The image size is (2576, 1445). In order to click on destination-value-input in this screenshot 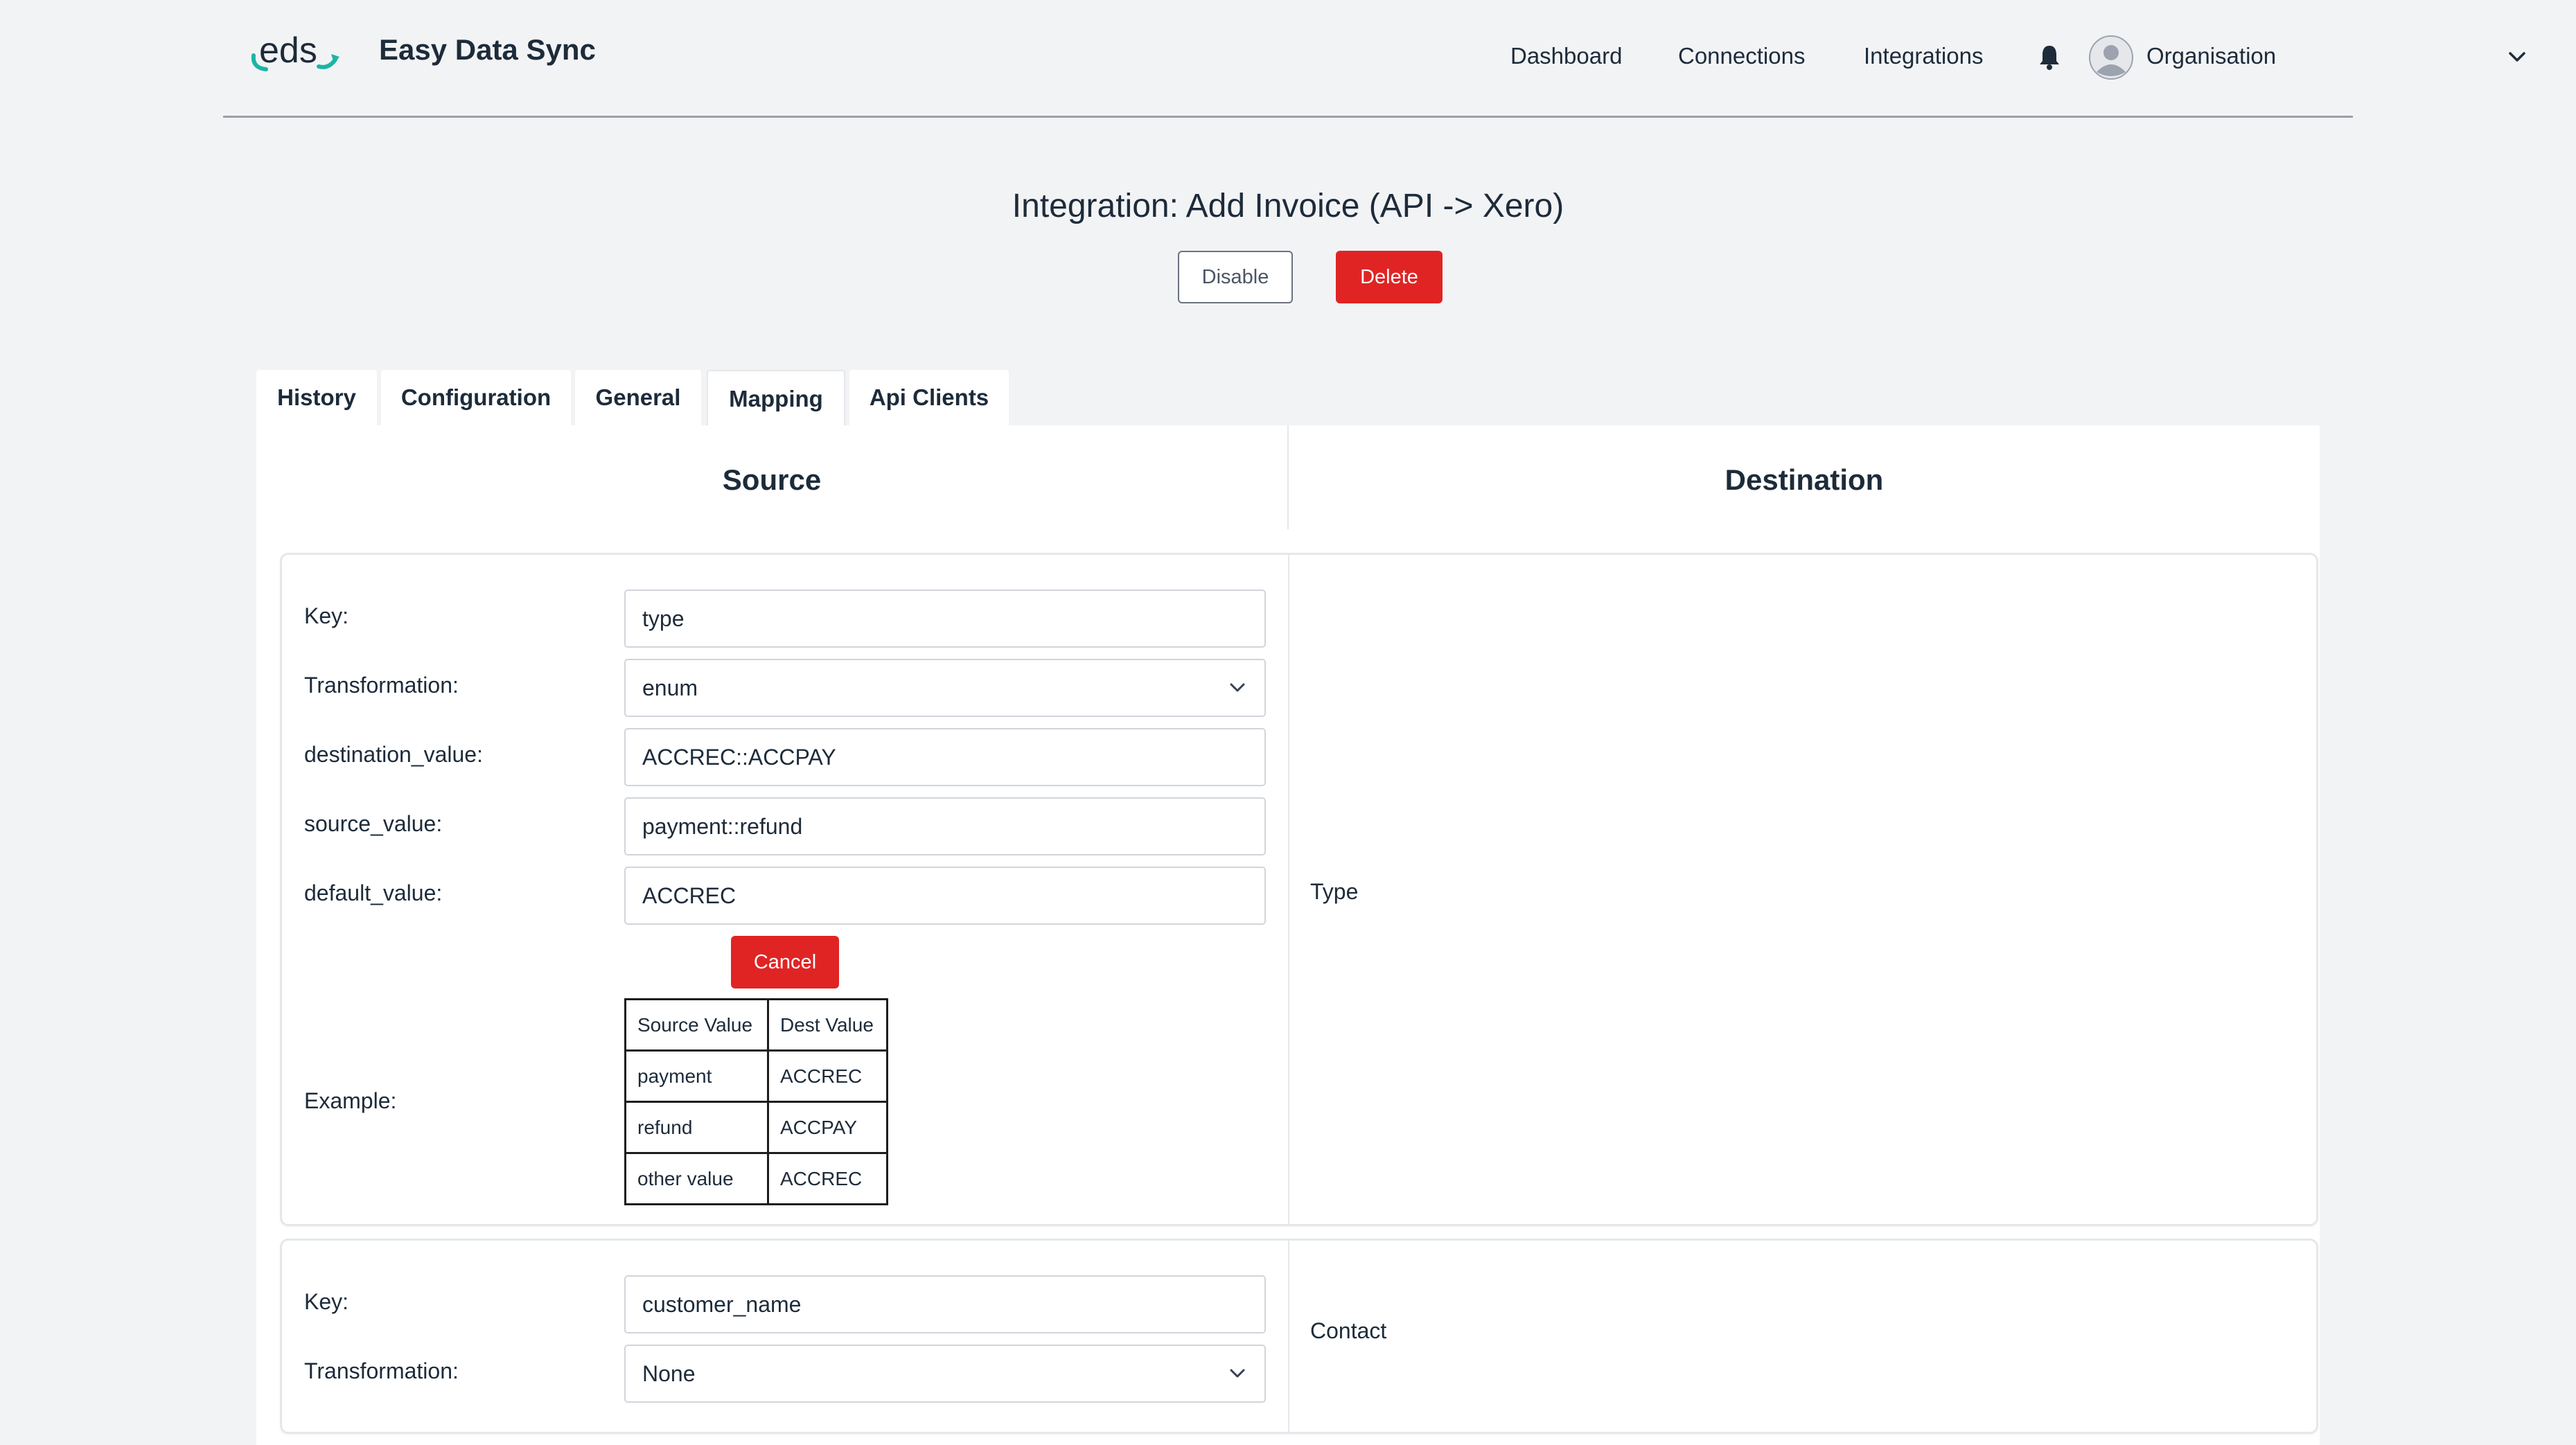, I will do `click(945, 757)`.